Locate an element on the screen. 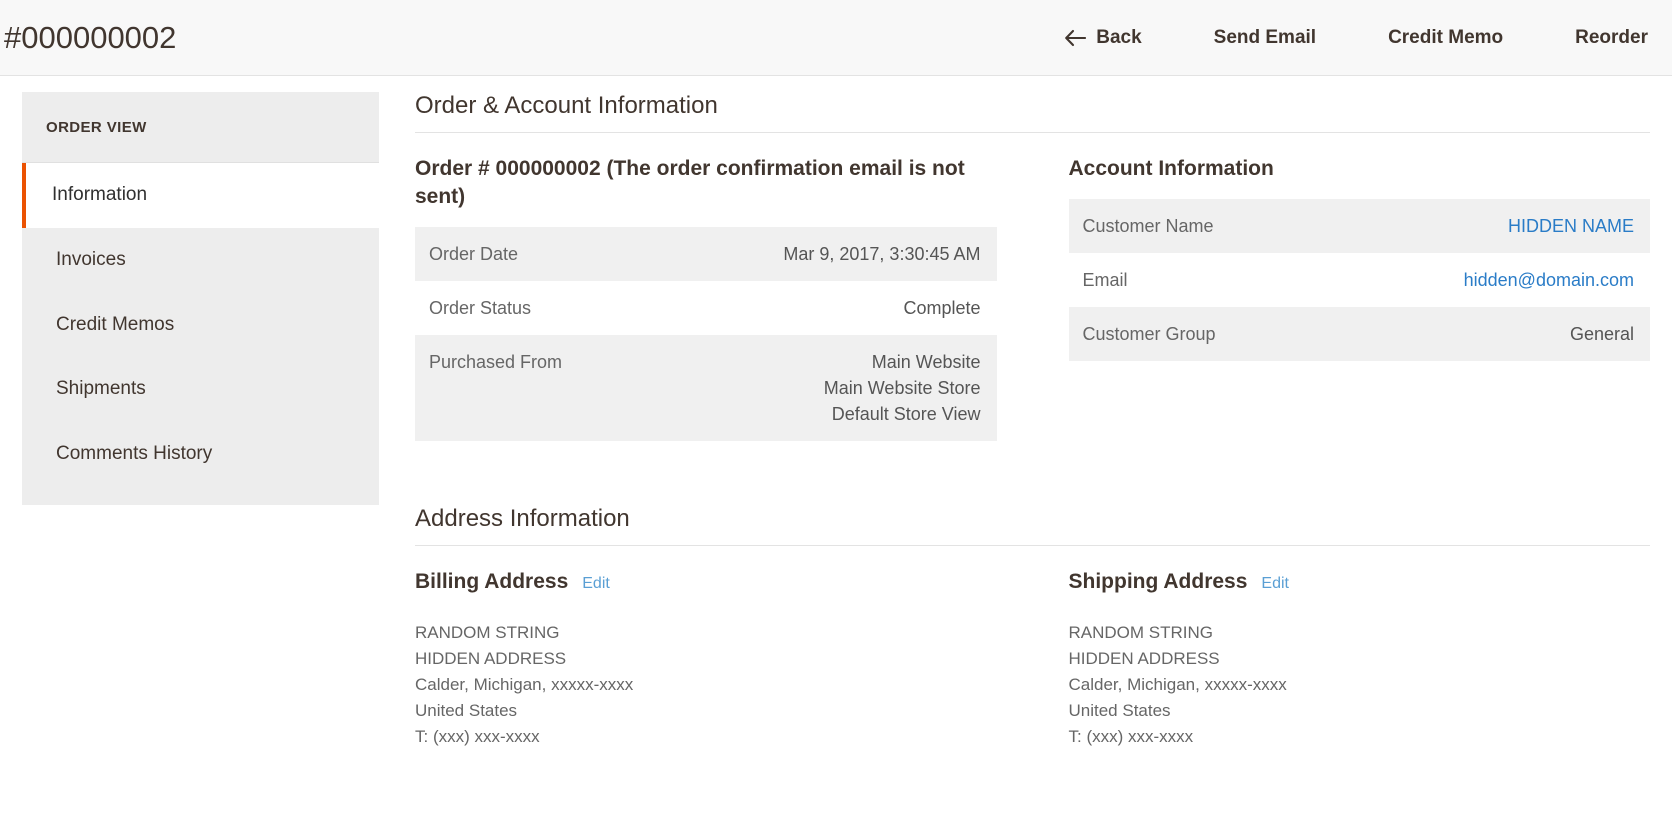 This screenshot has height=815, width=1672. table-row: Email hidden@domain.com is located at coordinates (1360, 280).